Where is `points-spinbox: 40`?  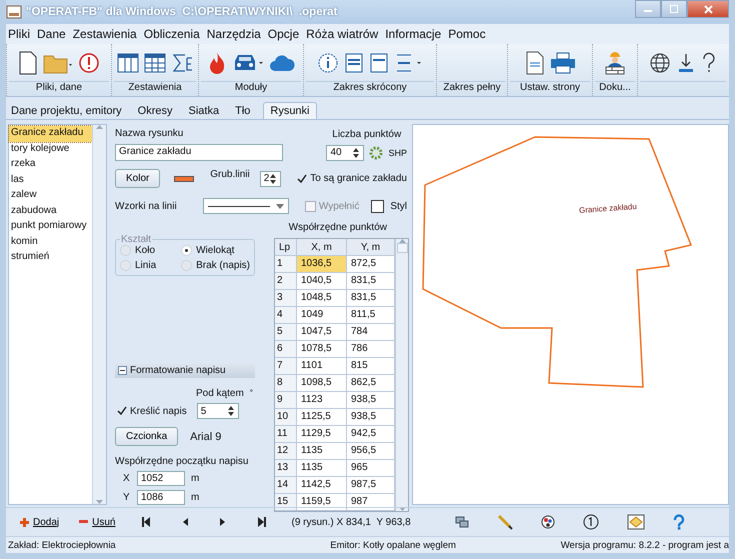
points-spinbox: 40 is located at coordinates (345, 152).